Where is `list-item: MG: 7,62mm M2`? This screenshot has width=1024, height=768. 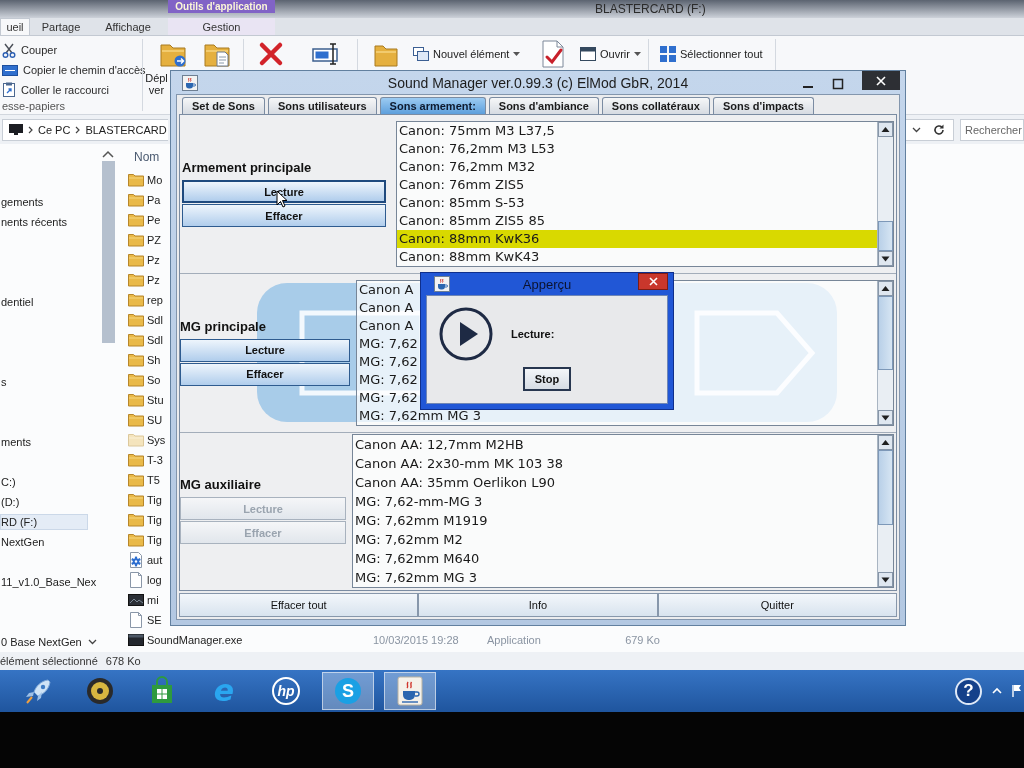
list-item: MG: 7,62mm M2 is located at coordinates (410, 540).